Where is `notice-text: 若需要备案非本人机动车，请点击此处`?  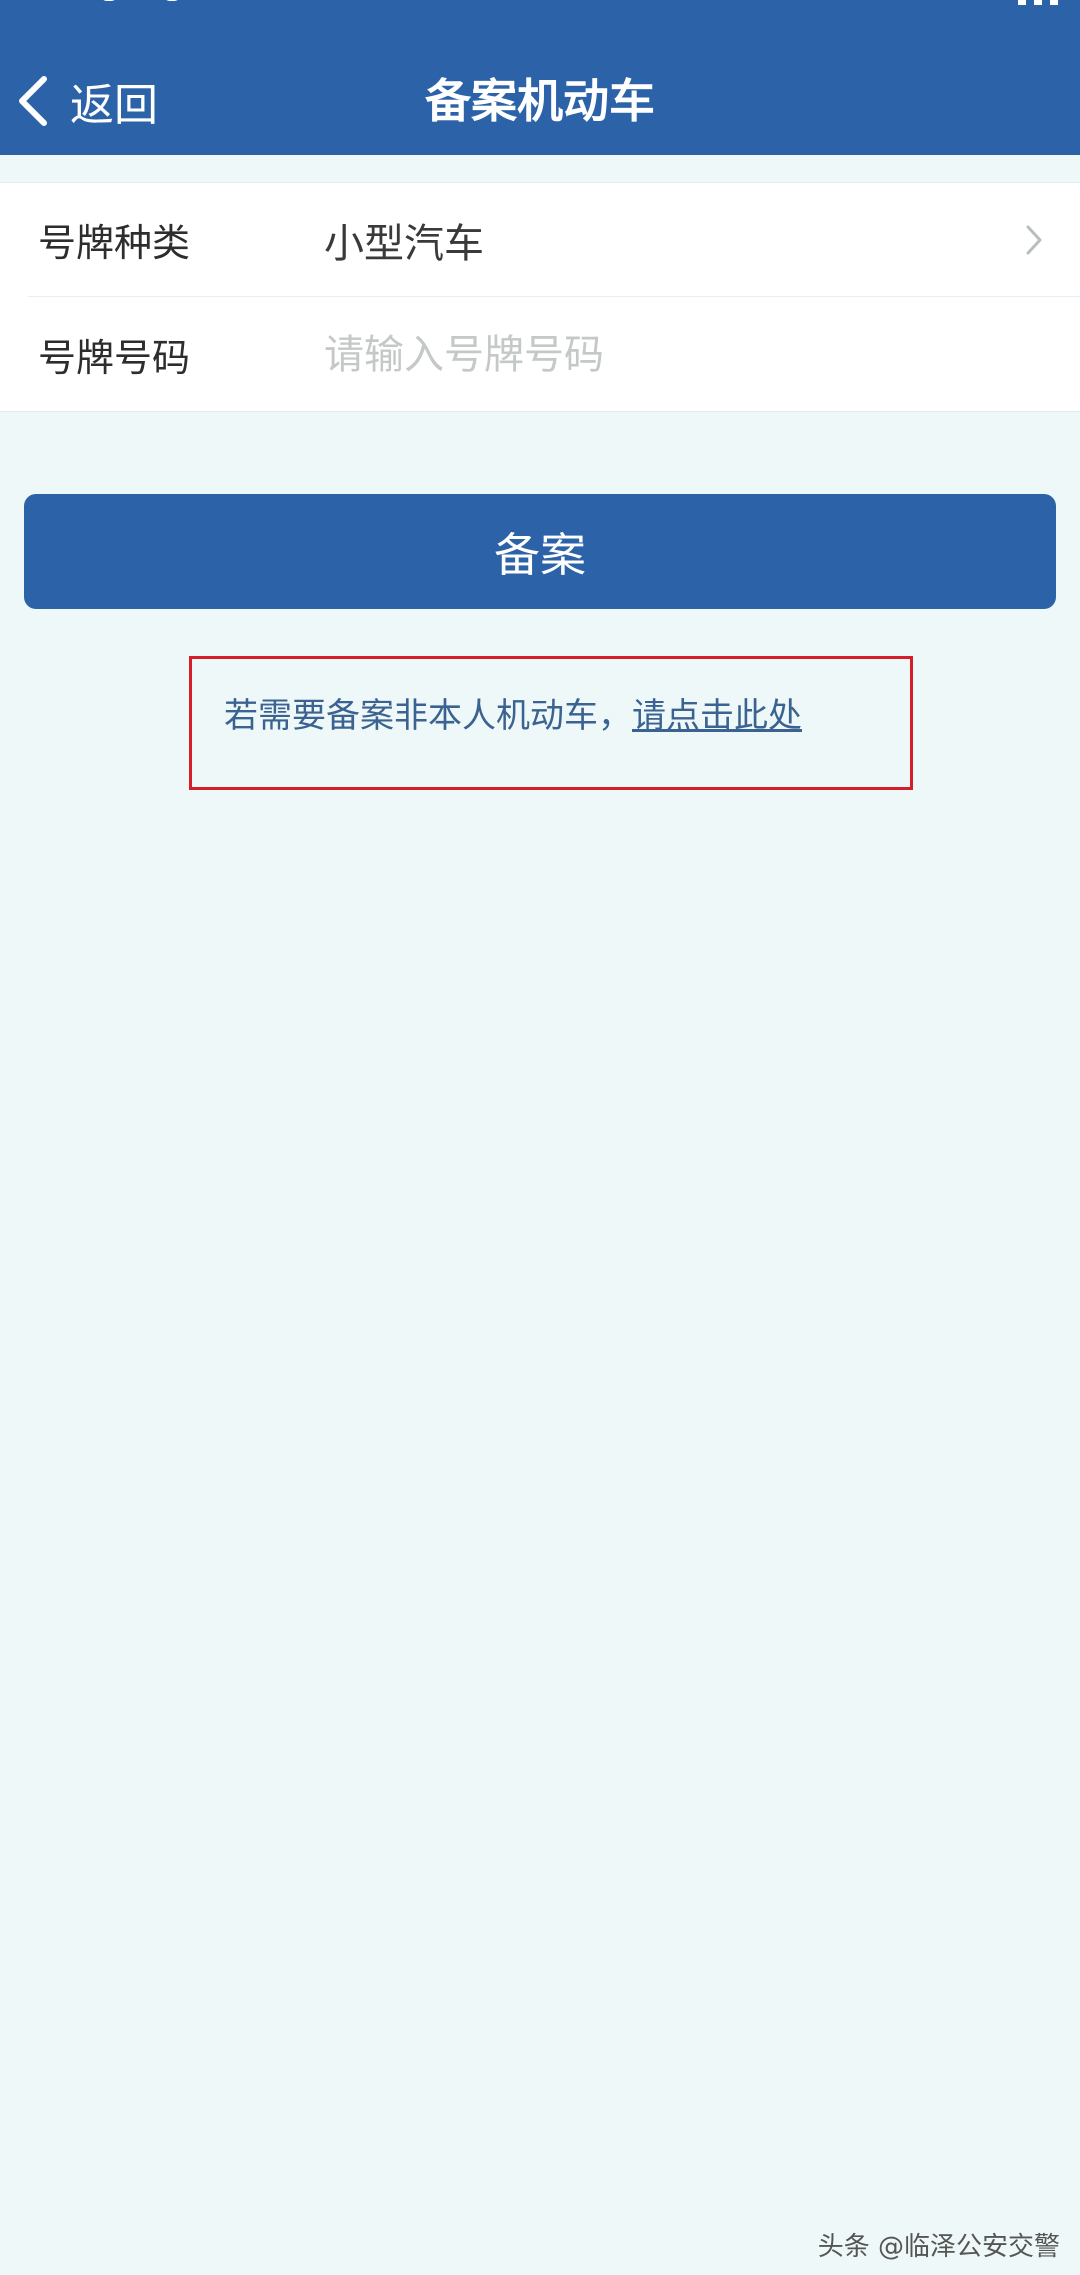 notice-text: 若需要备案非本人机动车，请点击此处 is located at coordinates (513, 716).